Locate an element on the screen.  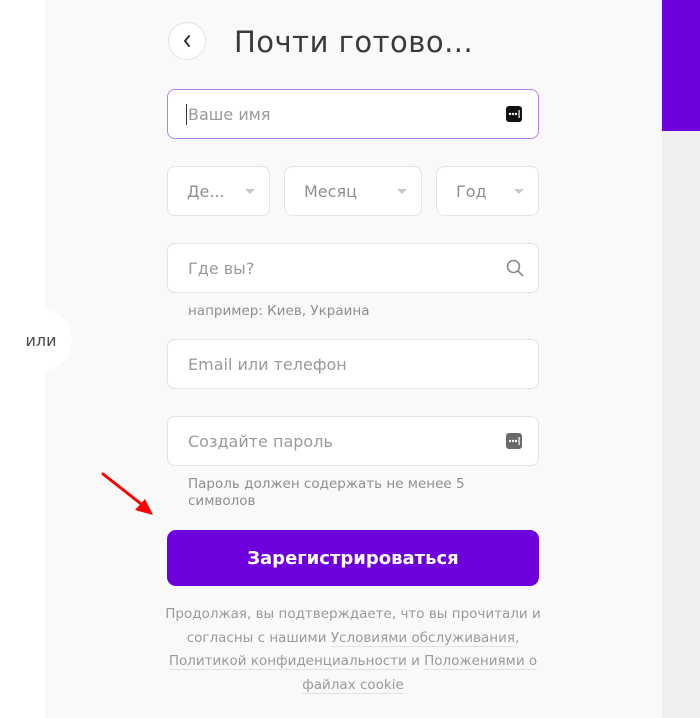
month-select-label: Месяц is located at coordinates (330, 191).